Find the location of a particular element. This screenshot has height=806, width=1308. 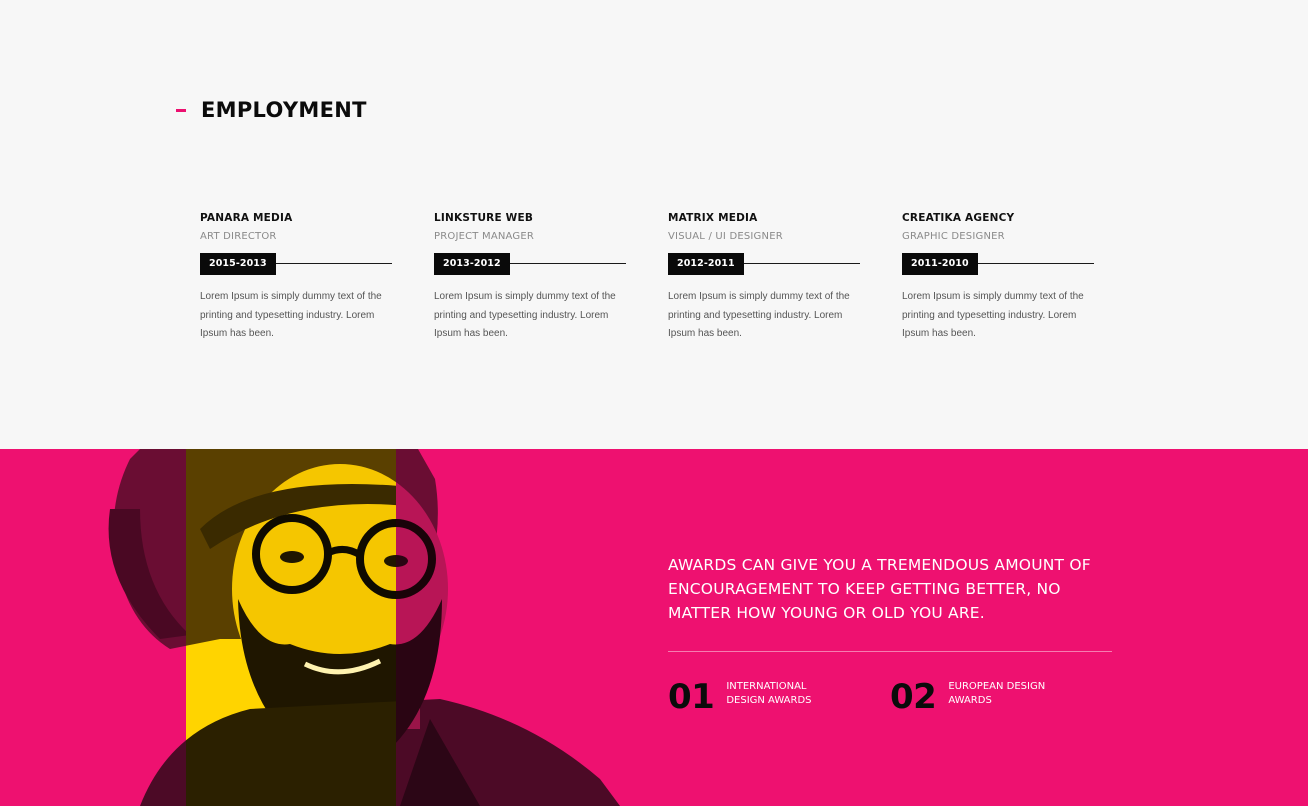

job-period-row: 2012-2011 is located at coordinates (764, 264).